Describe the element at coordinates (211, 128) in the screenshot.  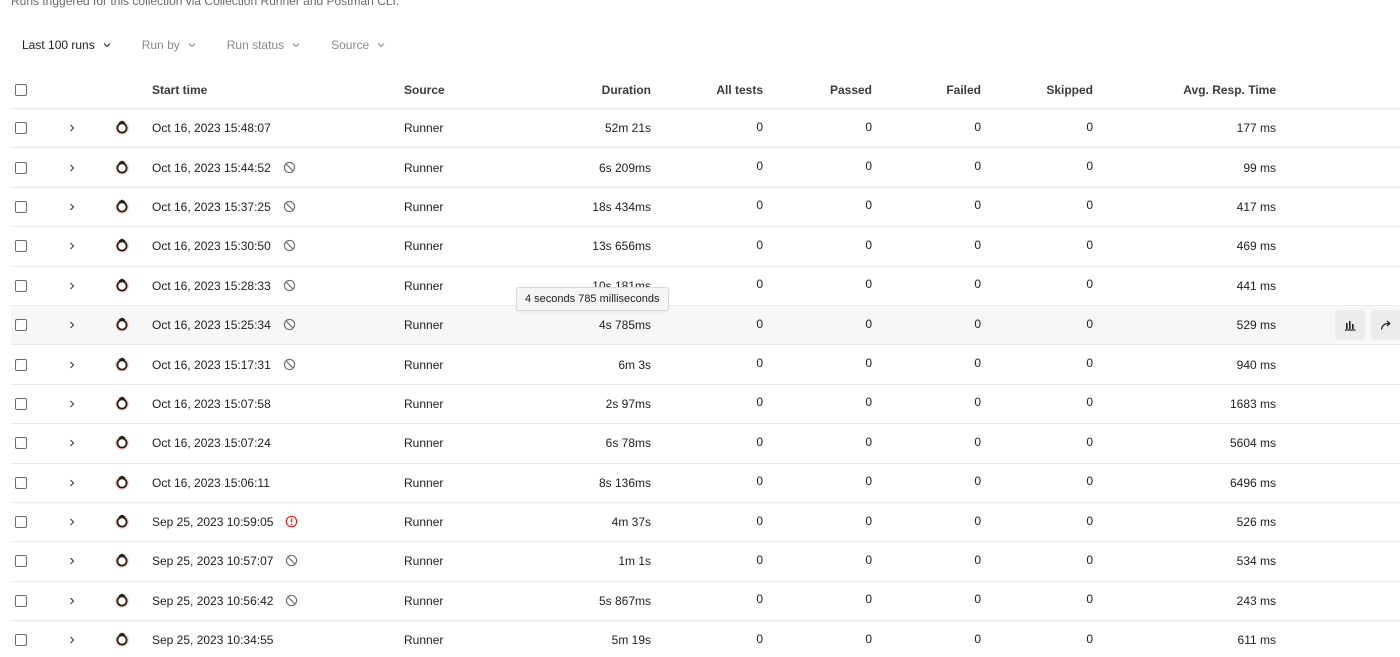
I see `start-time-cell: Oct 16, 2023 15:48:07` at that location.